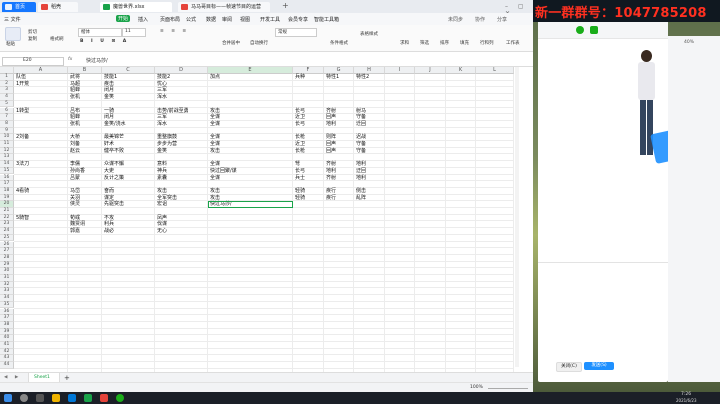  I want to click on rowcol-button: 行和列, so click(487, 43).